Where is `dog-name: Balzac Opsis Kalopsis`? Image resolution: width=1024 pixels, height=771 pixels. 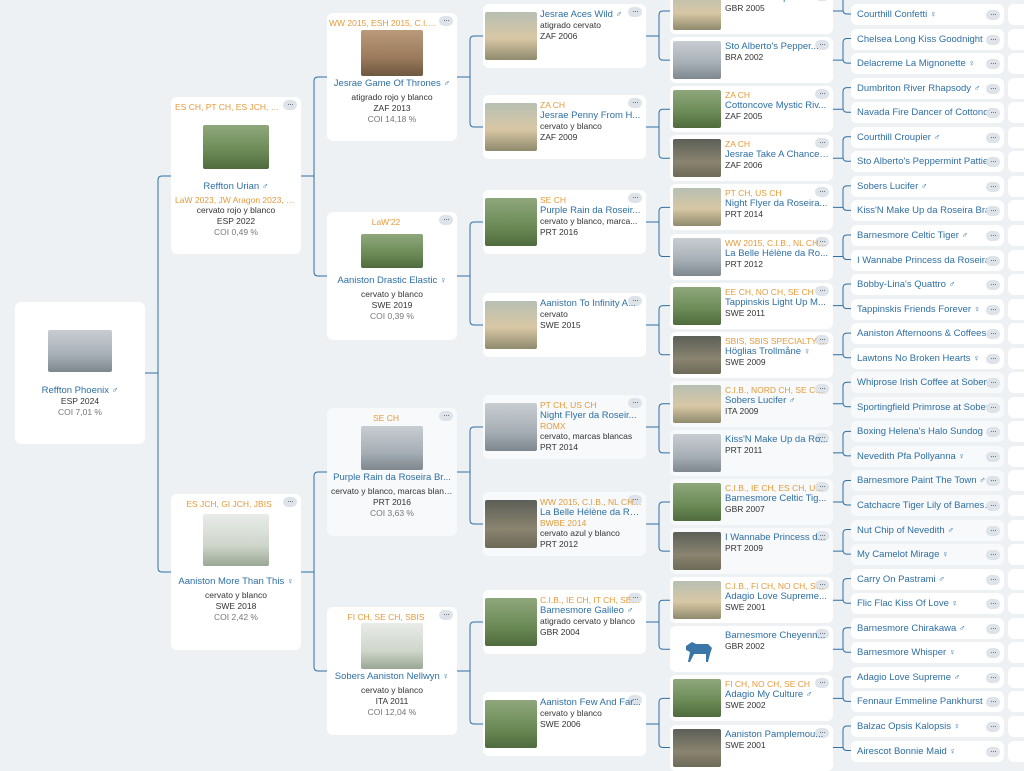 dog-name: Balzac Opsis Kalopsis is located at coordinates (904, 726).